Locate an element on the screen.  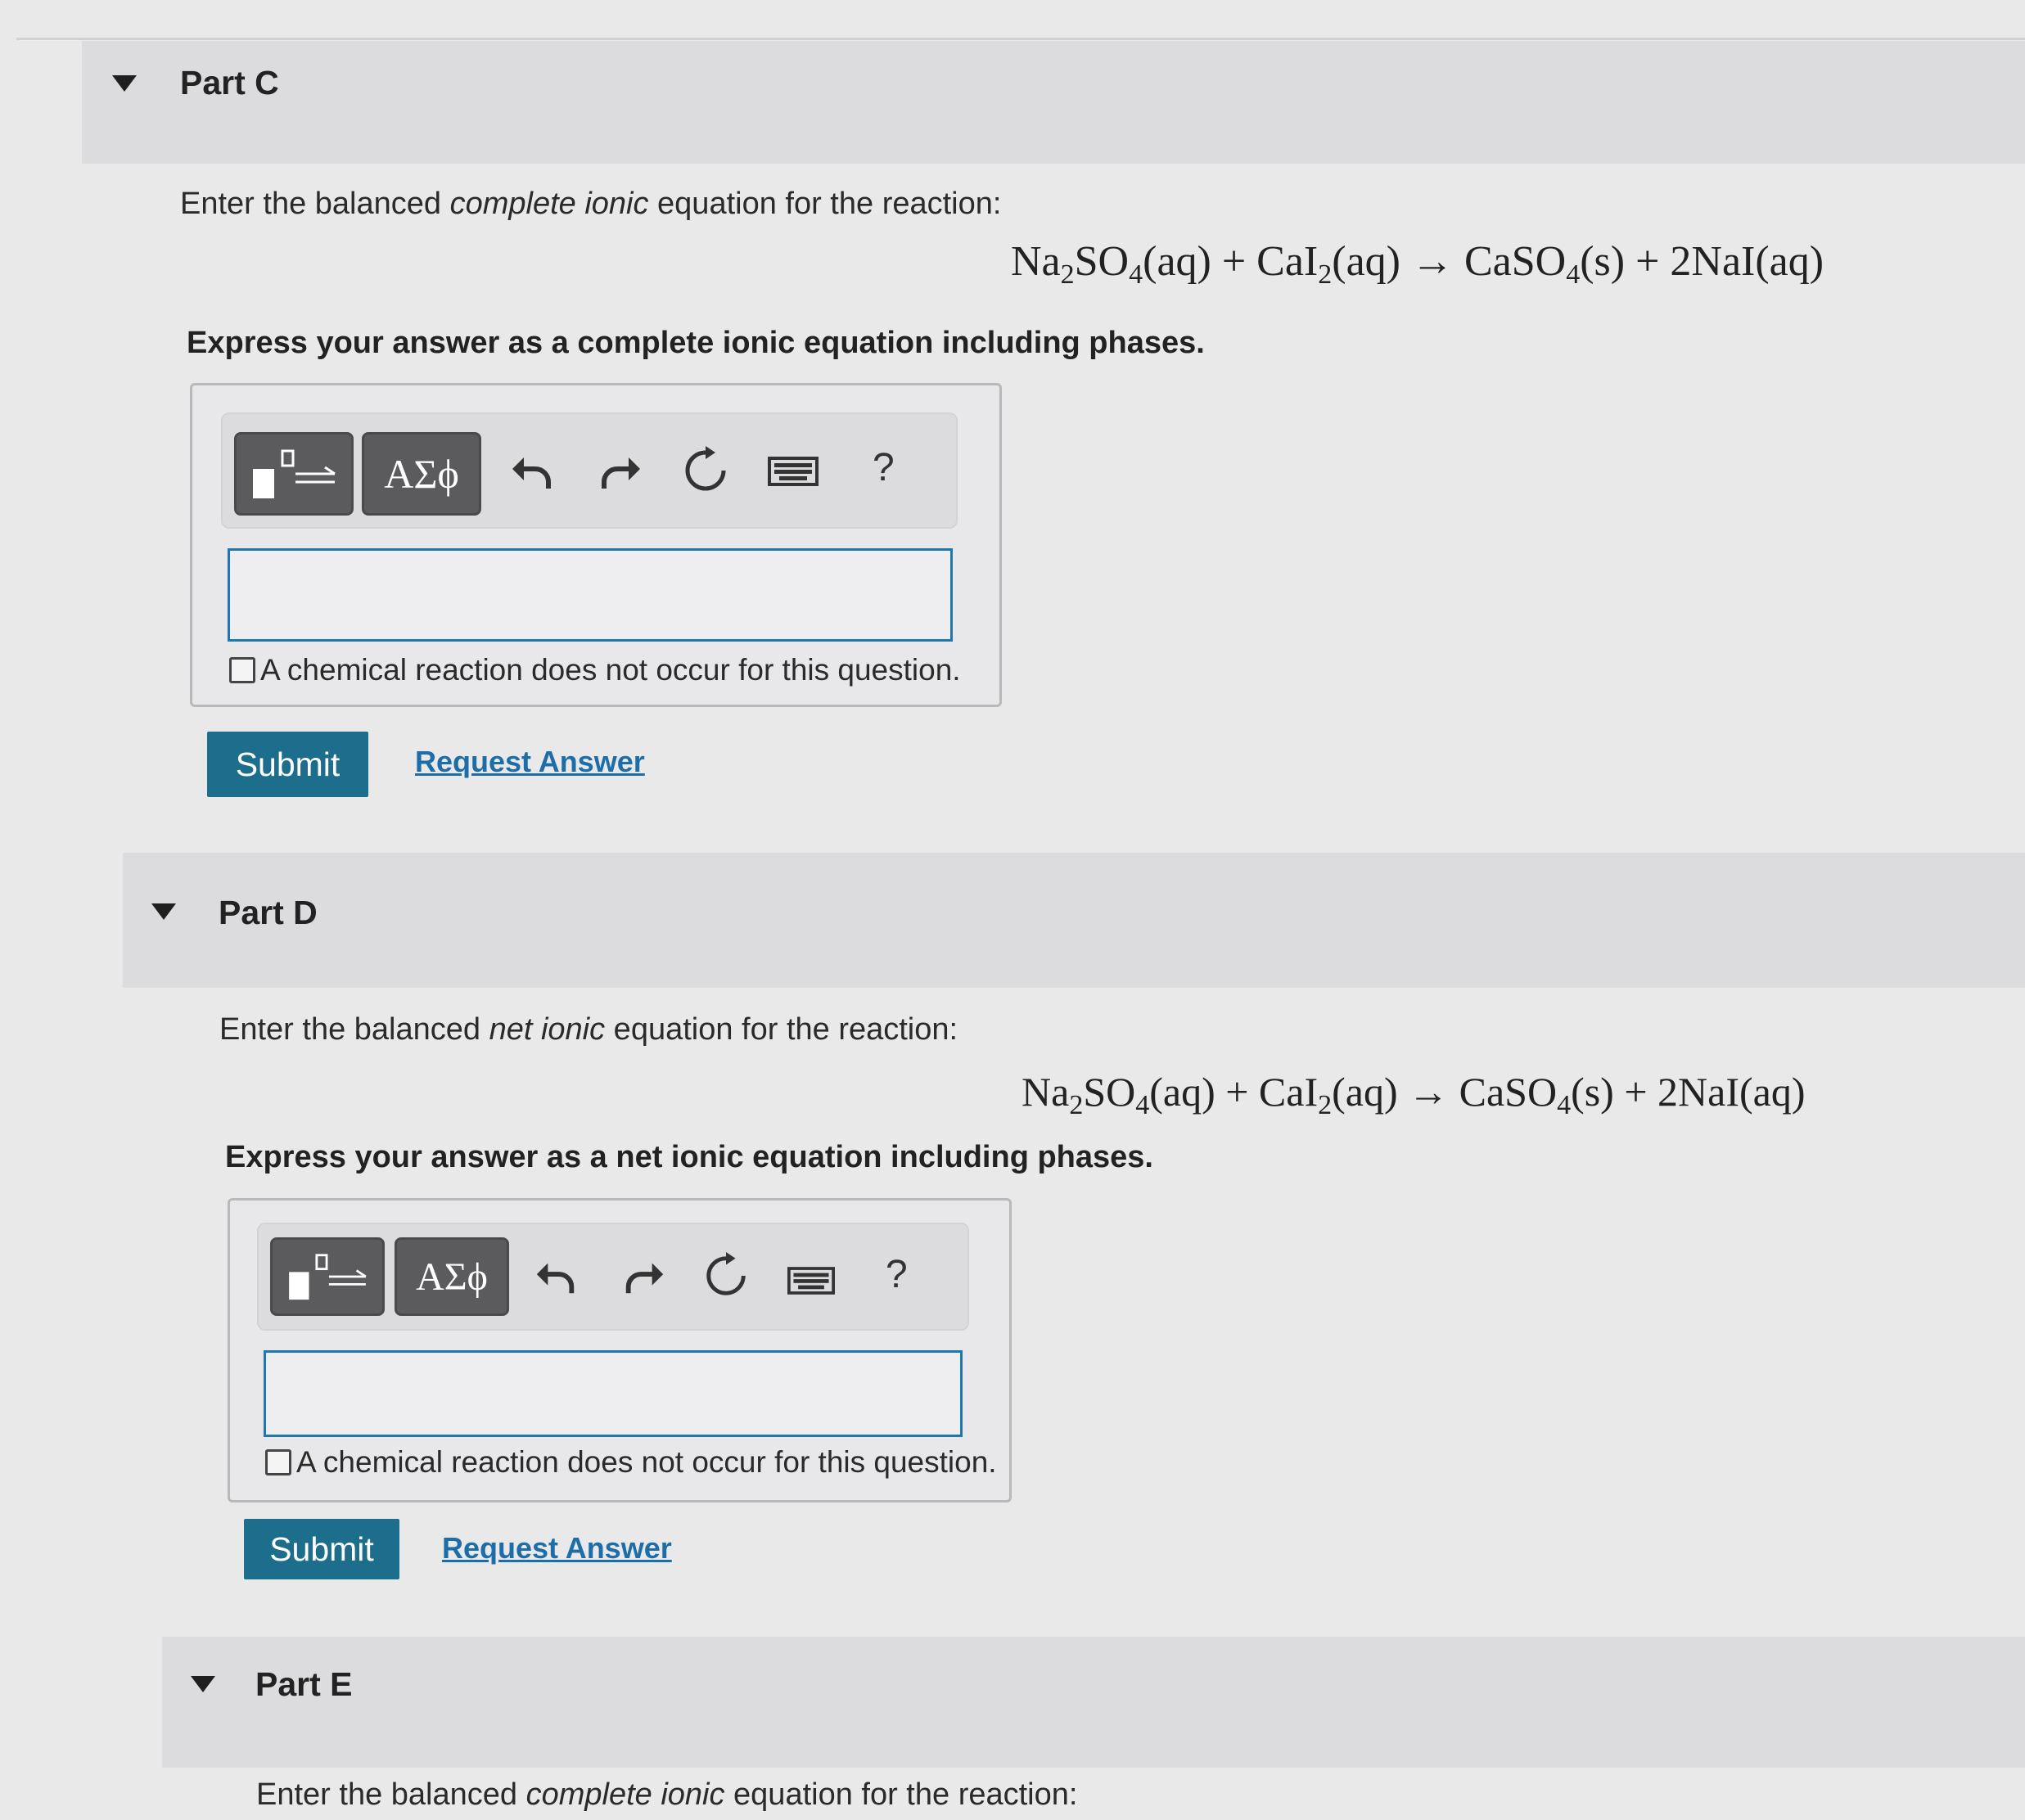
part-e-header is located at coordinates (1093, 1703).